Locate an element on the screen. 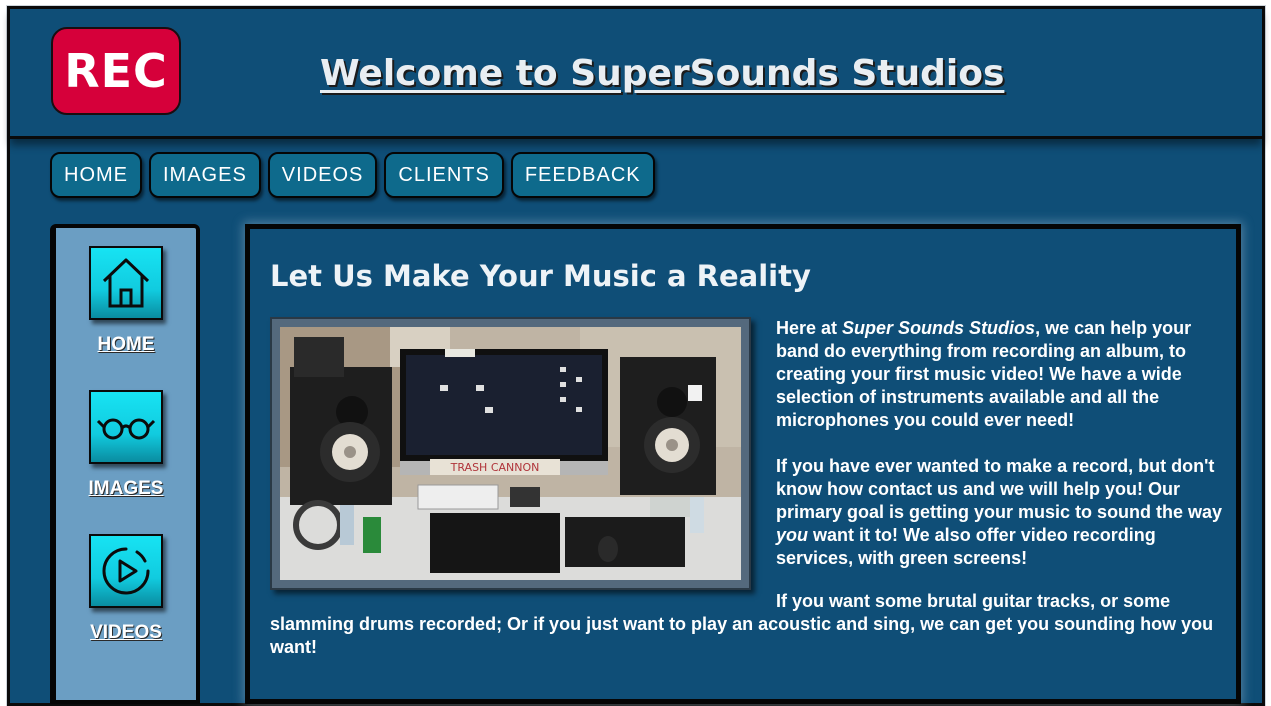 This screenshot has height=706, width=1271. emphasis-you: you is located at coordinates (792, 535).